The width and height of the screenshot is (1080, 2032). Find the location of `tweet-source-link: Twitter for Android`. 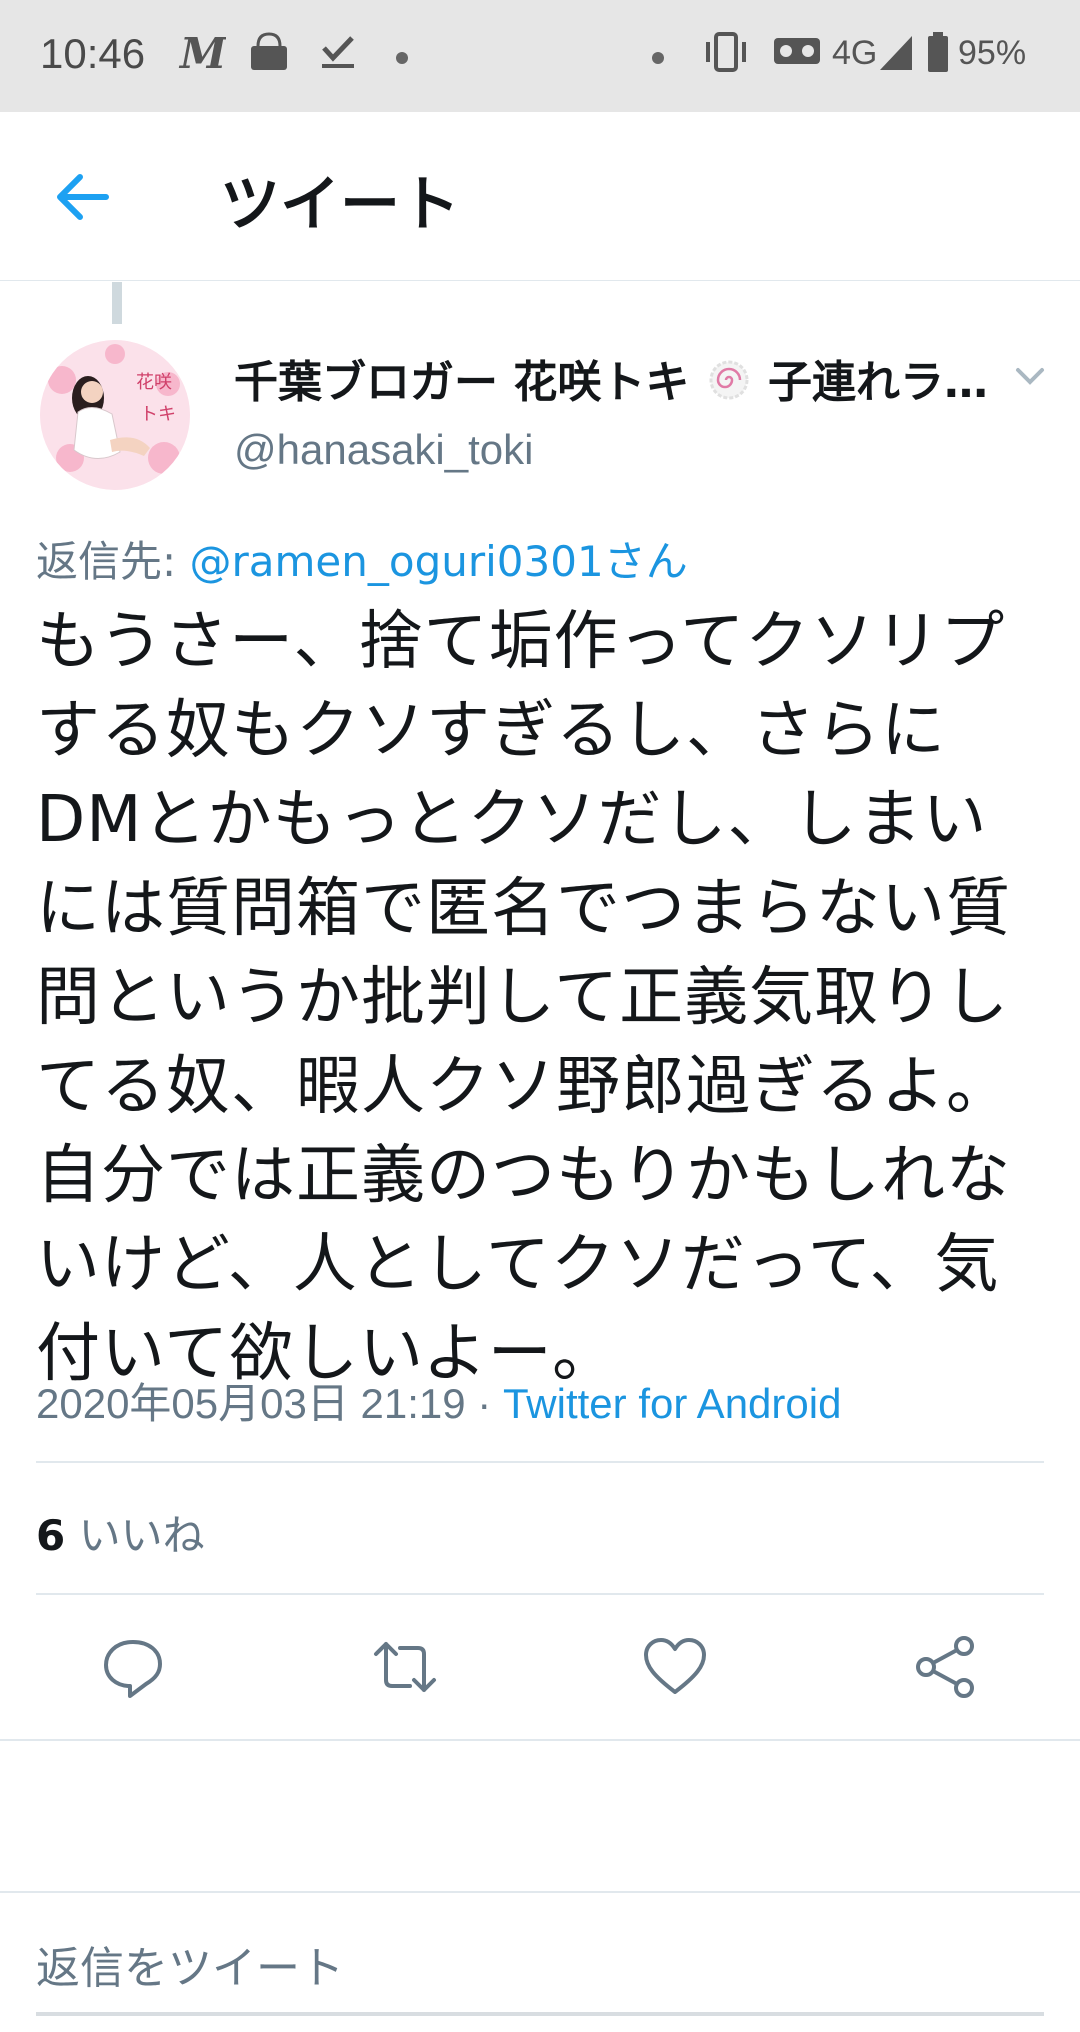

tweet-source-link: Twitter for Android is located at coordinates (672, 1403).